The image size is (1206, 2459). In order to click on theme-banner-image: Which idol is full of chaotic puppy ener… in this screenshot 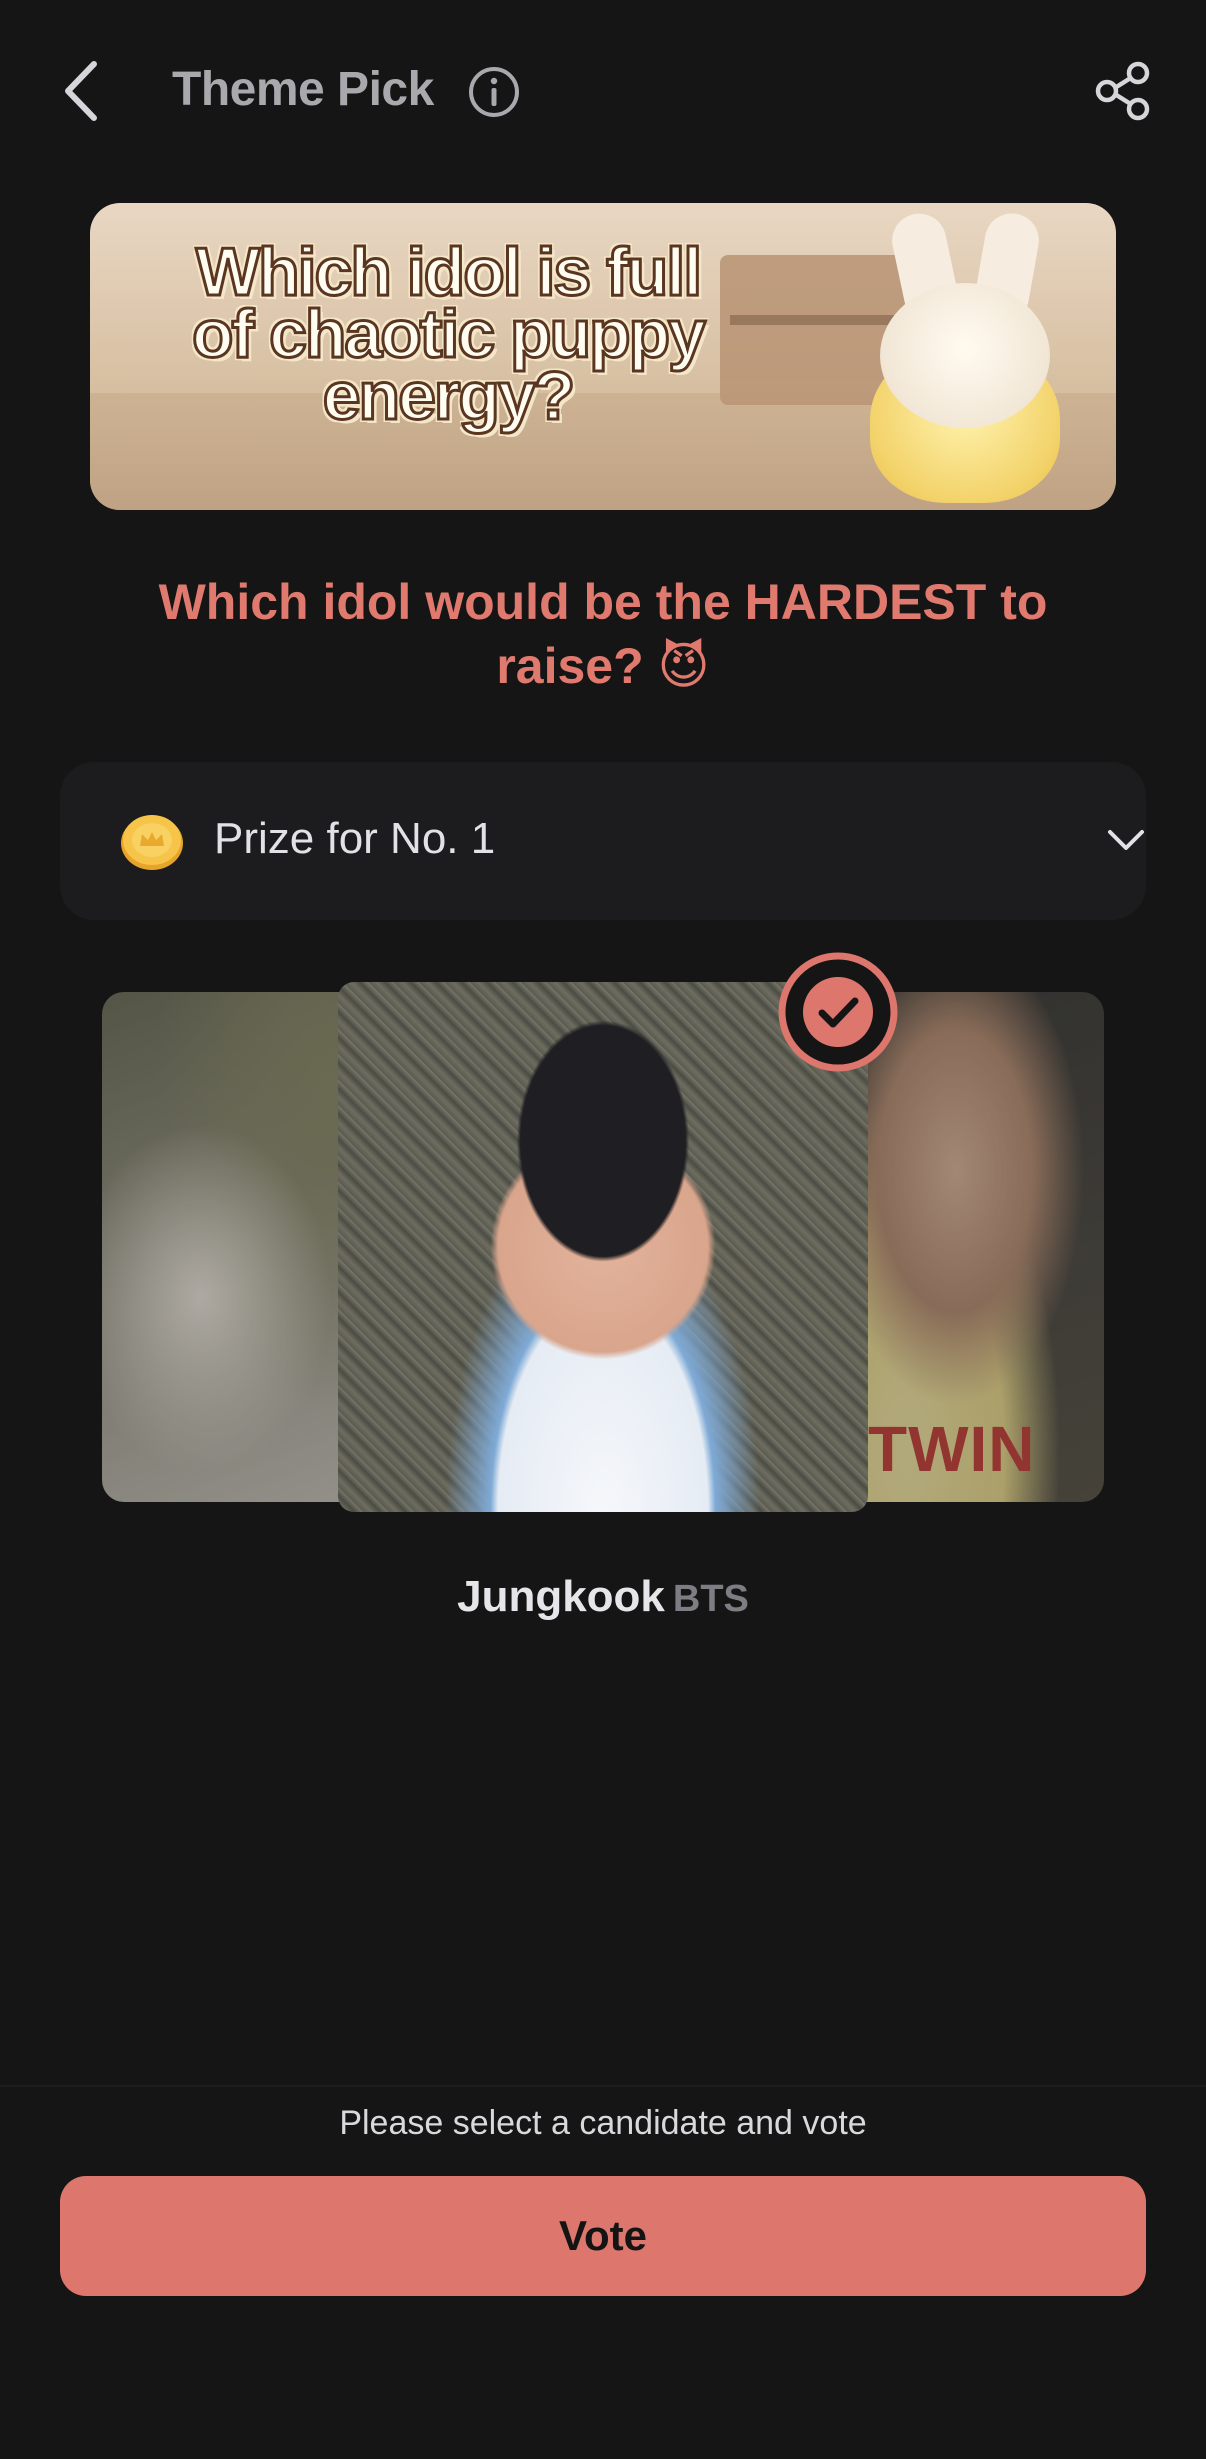, I will do `click(603, 356)`.